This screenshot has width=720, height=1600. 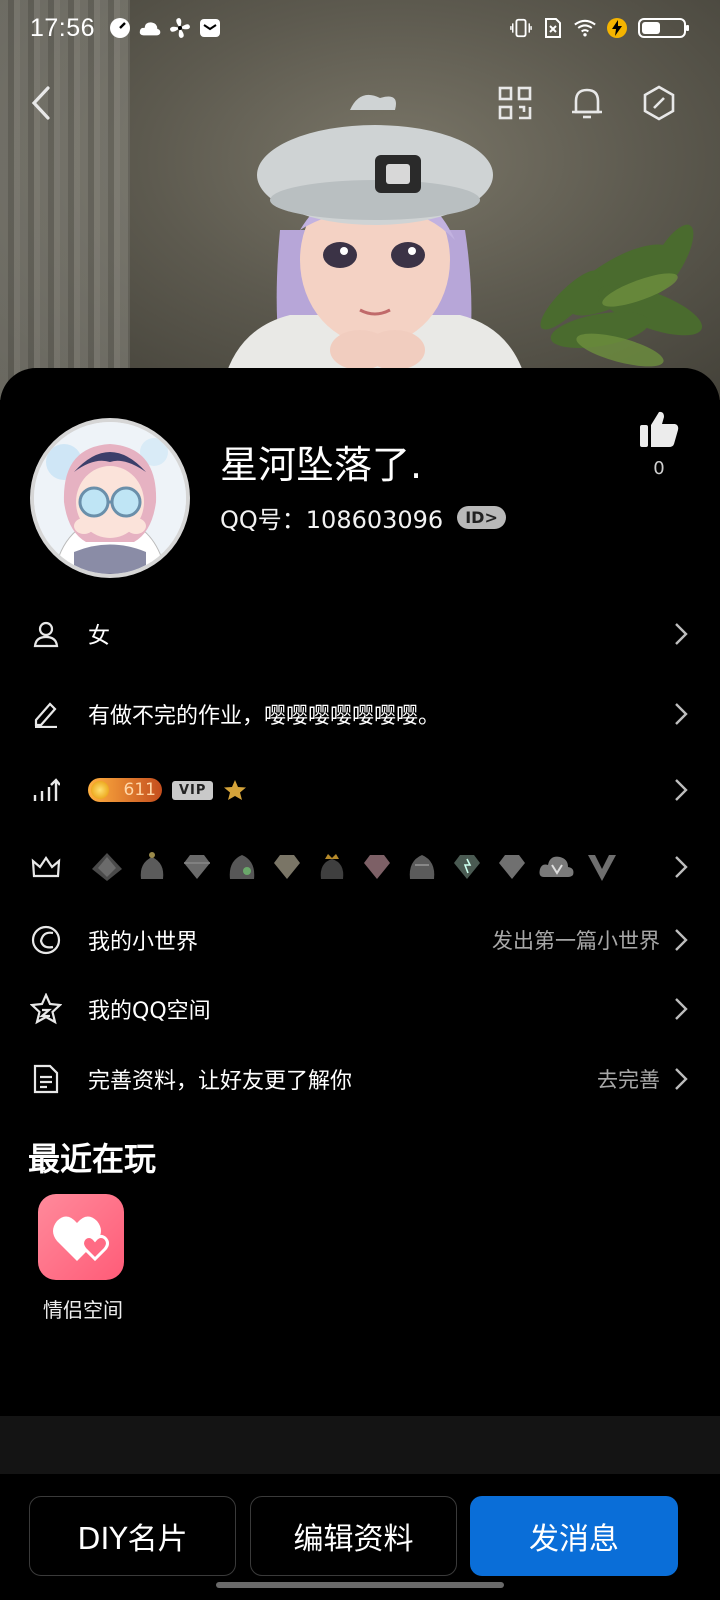 I want to click on send-message-button: 发消息, so click(x=574, y=1536).